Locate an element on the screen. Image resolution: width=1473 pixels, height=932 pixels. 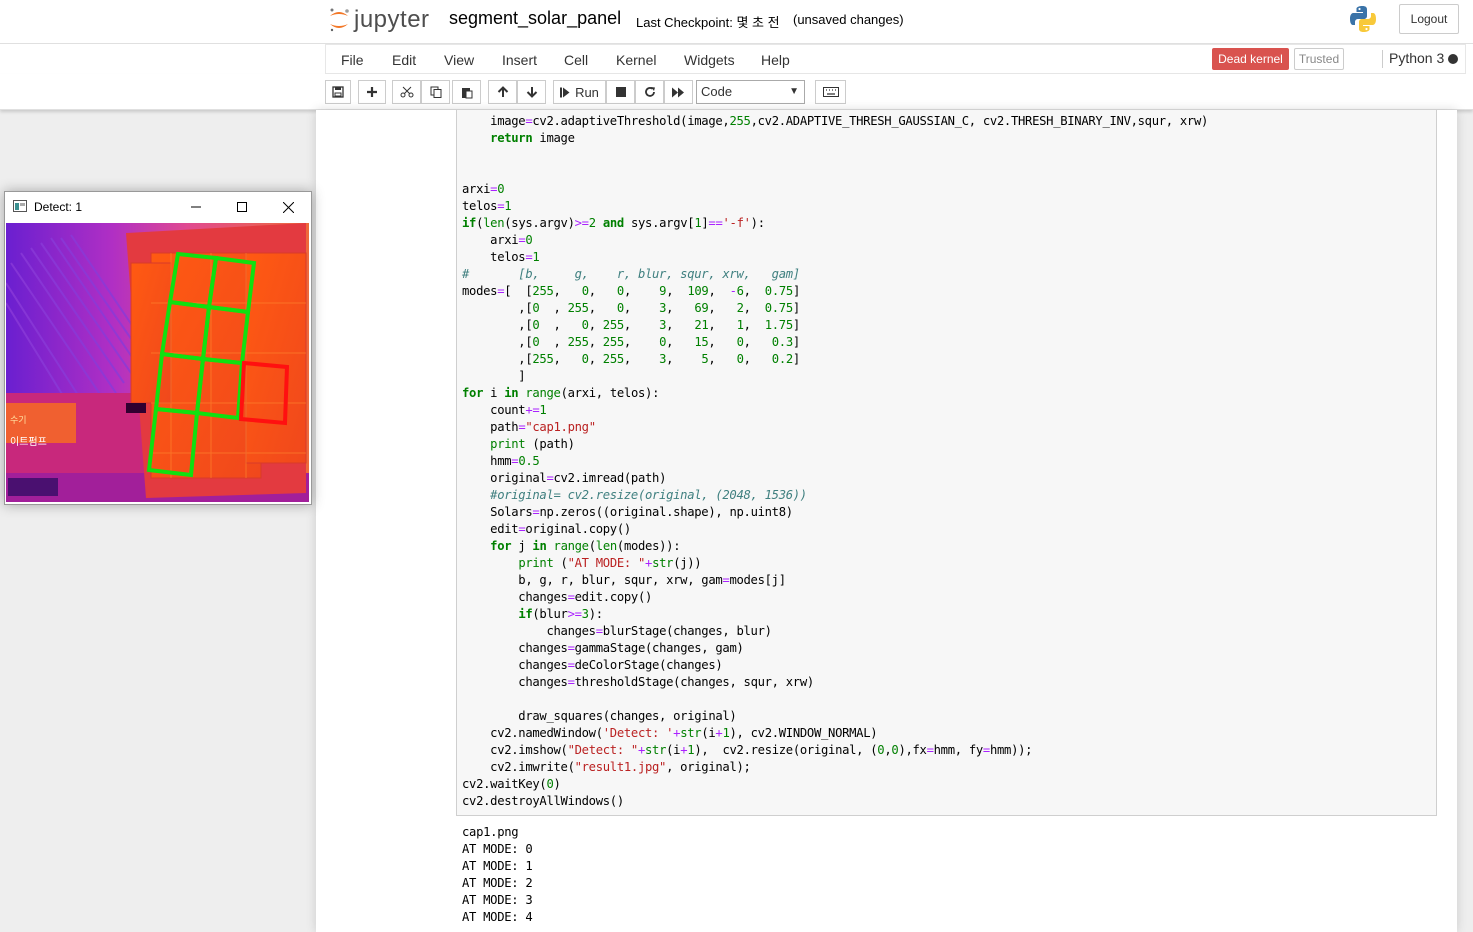
code-line: cv2.destroyAllWindows() is located at coordinates (543, 801).